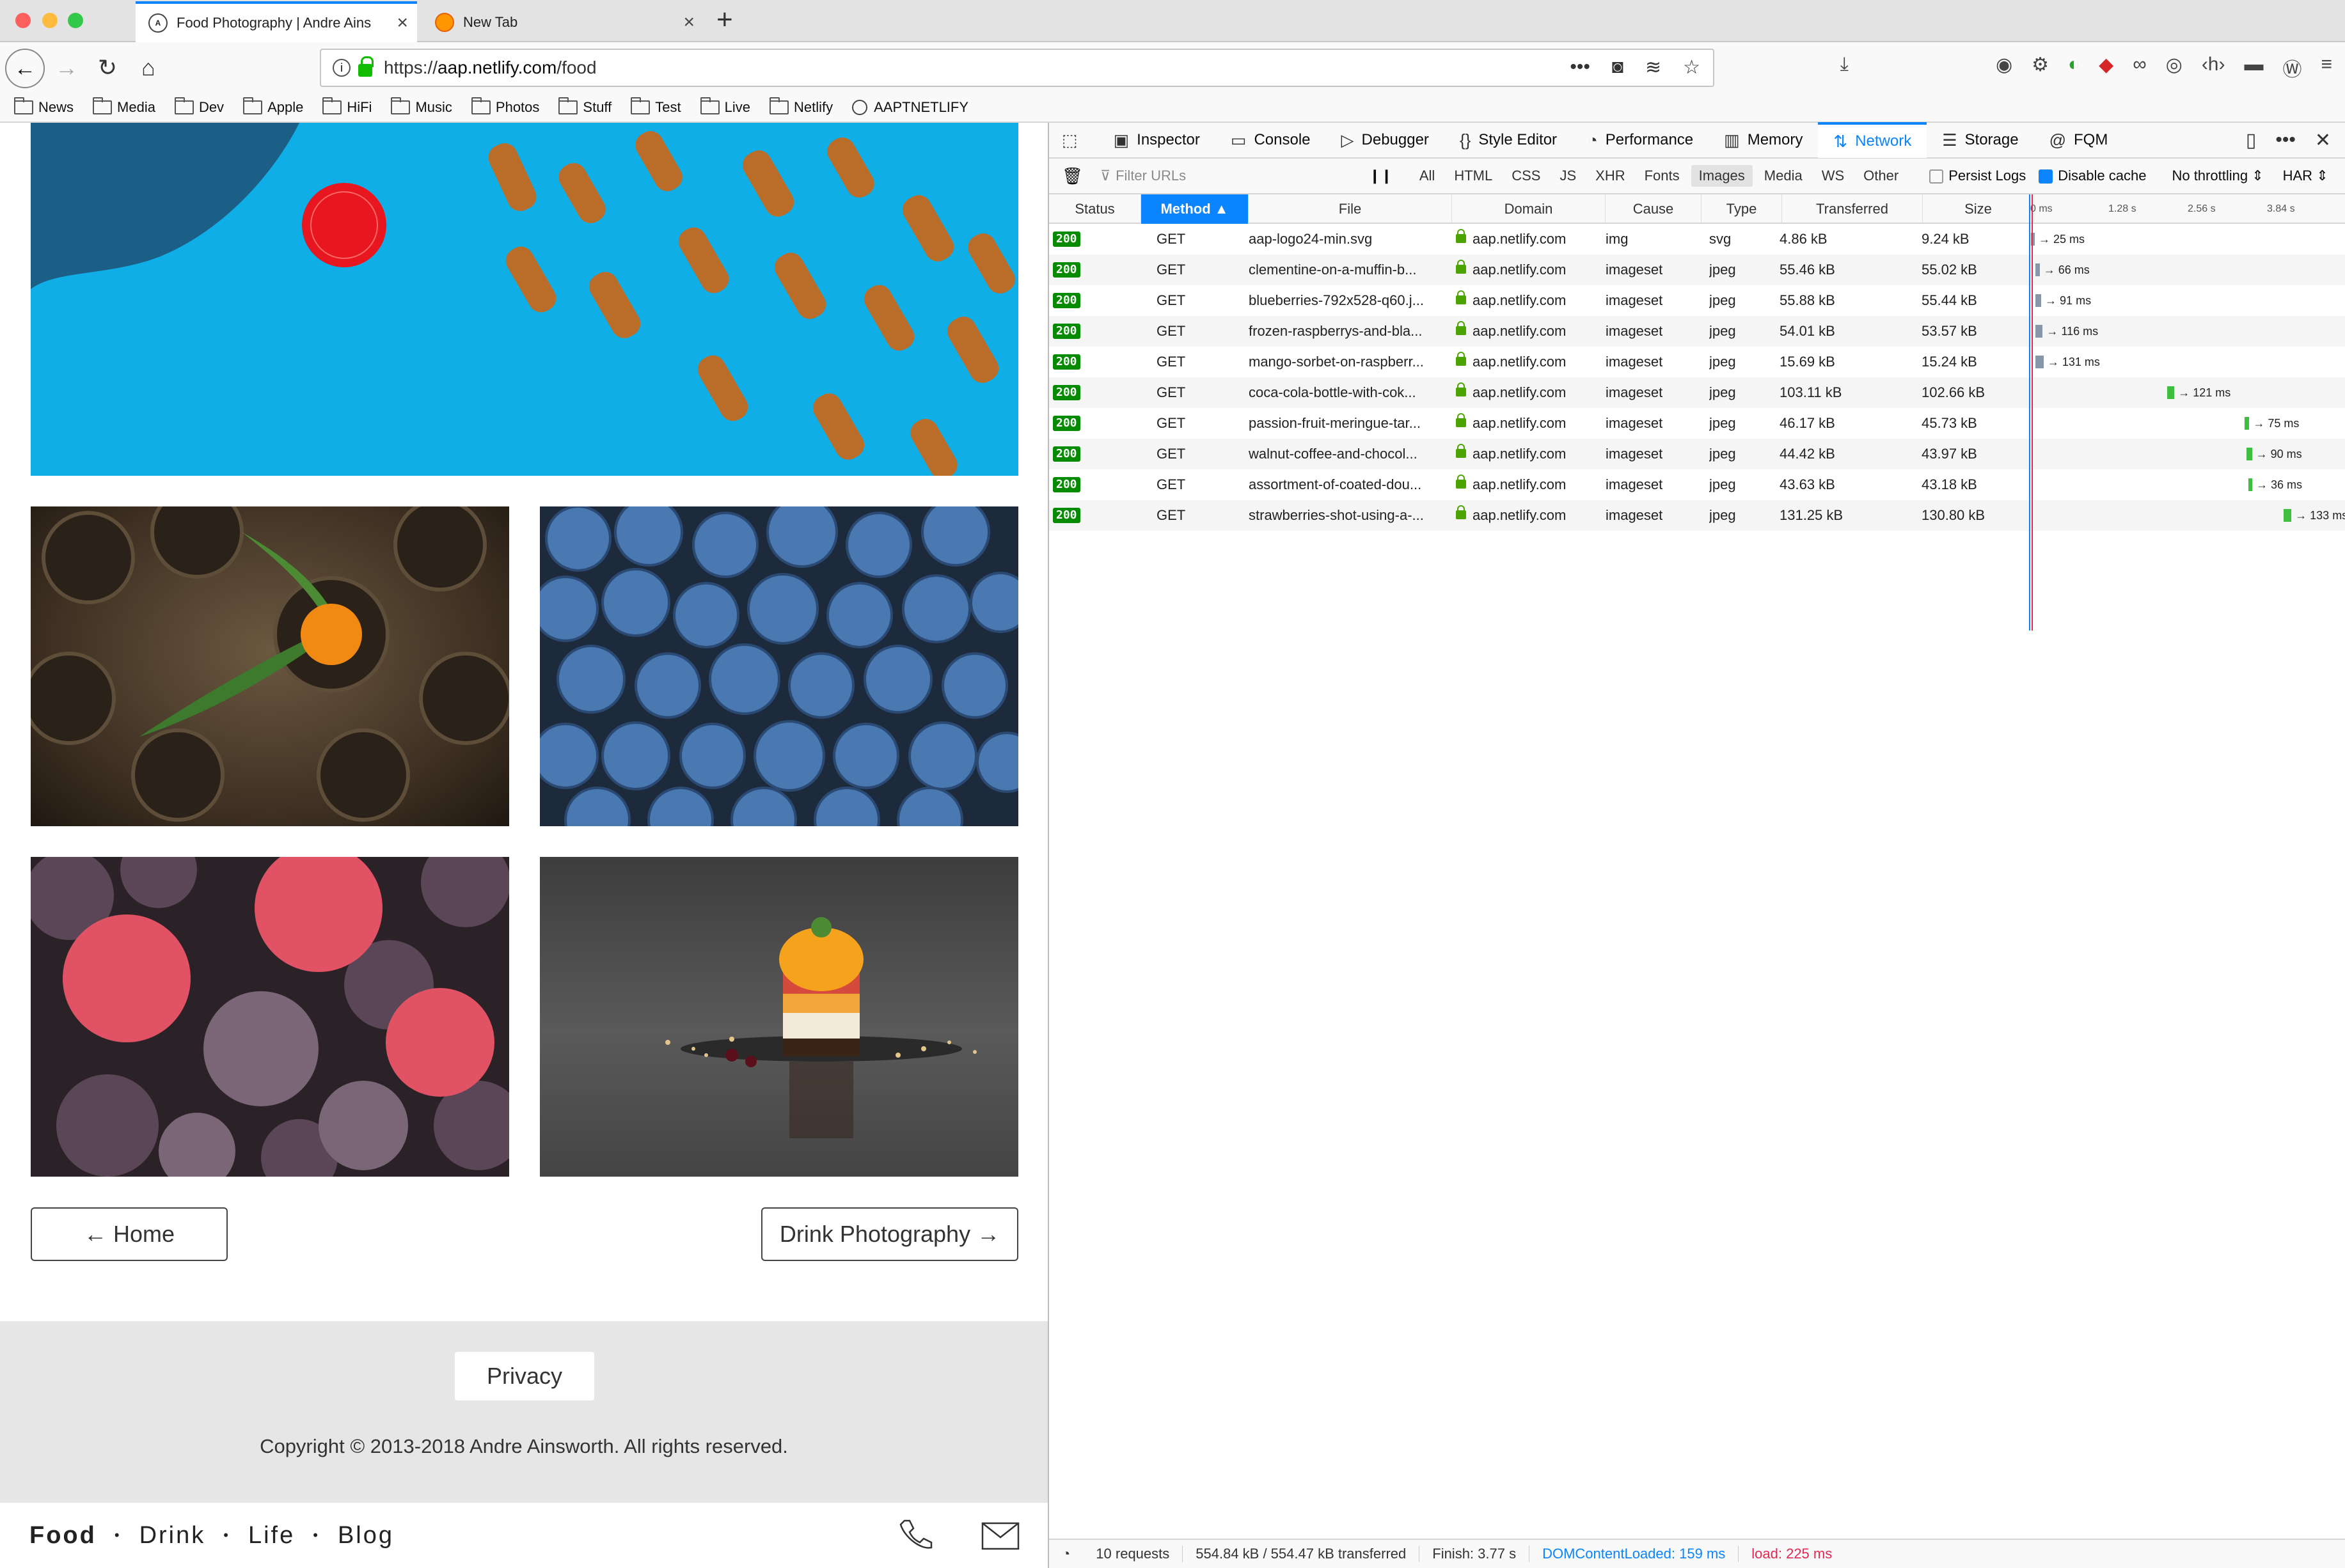  Describe the element at coordinates (270, 1017) in the screenshot. I see `frozen-raspberries-photo` at that location.